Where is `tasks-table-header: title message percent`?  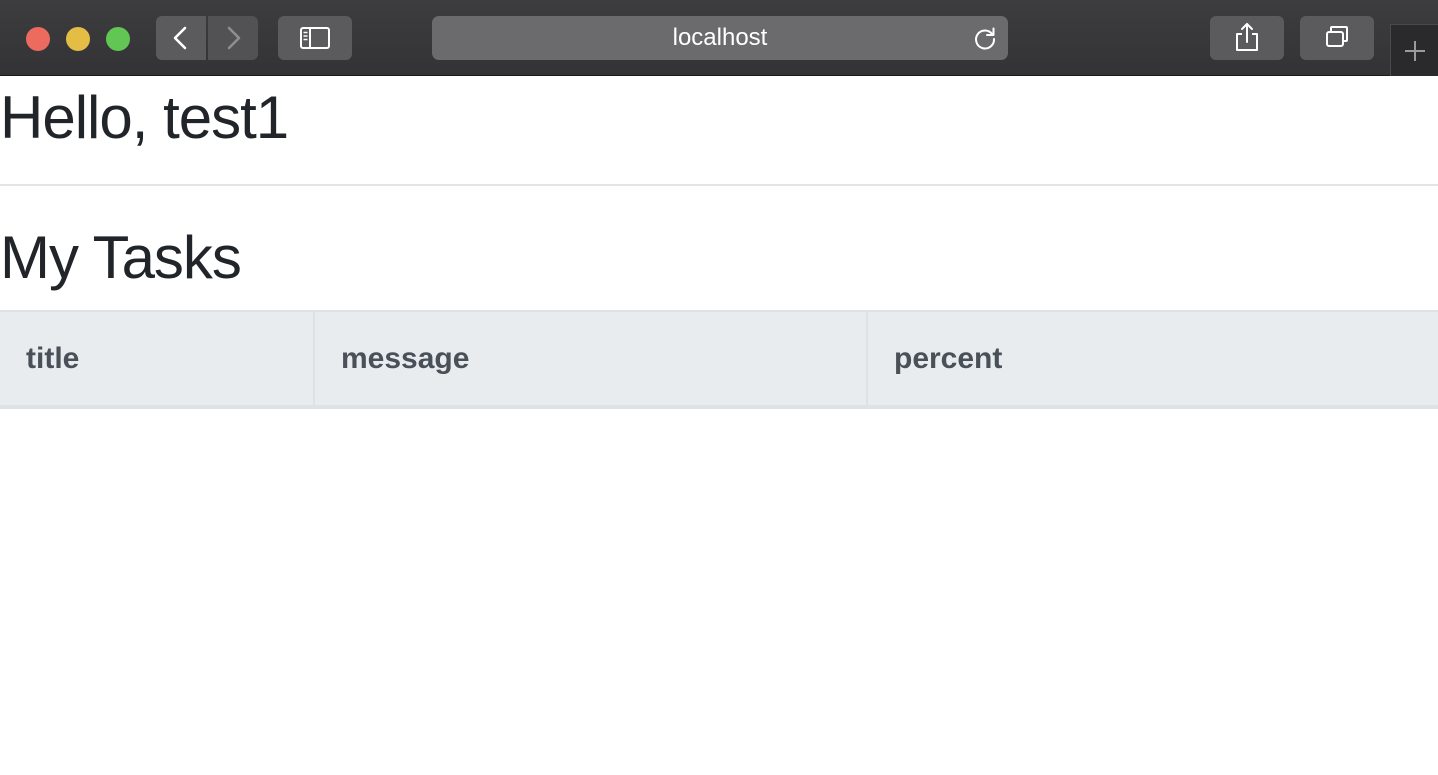
tasks-table-header: title message percent is located at coordinates (719, 359).